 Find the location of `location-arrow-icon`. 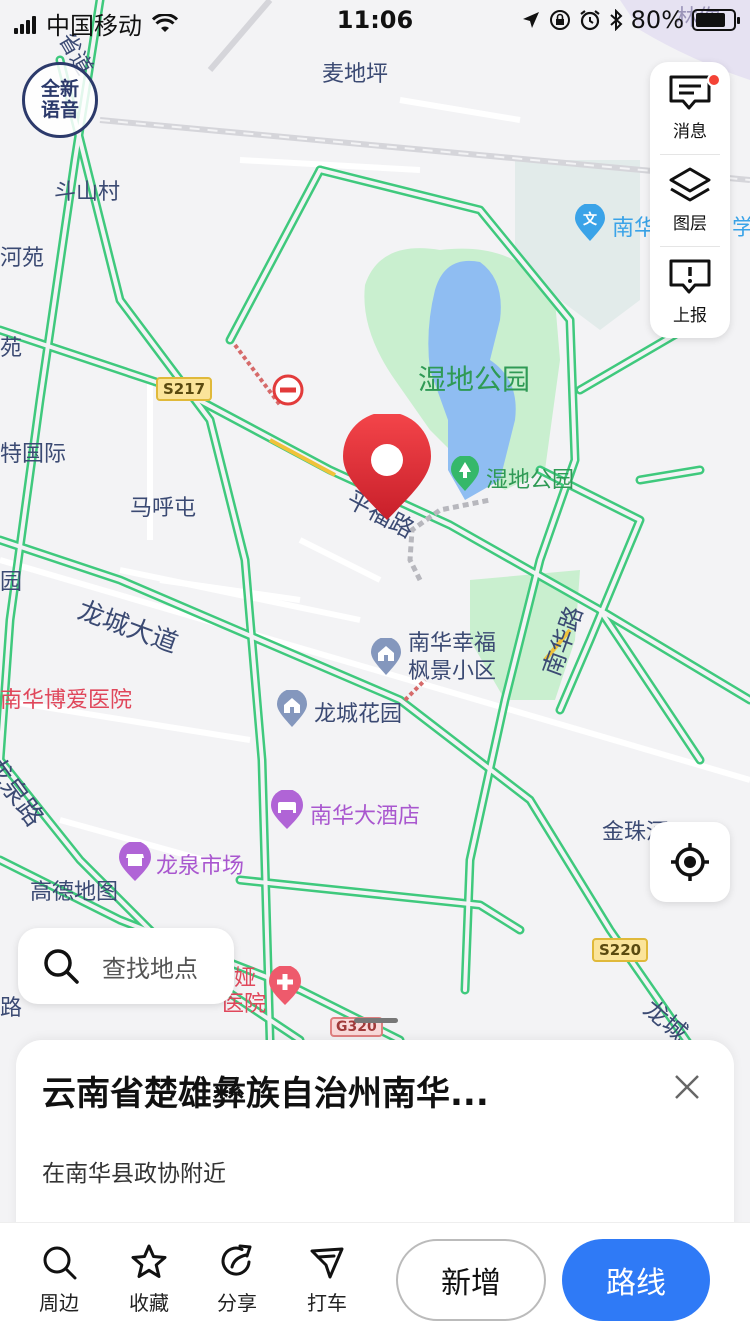

location-arrow-icon is located at coordinates (530, 20).